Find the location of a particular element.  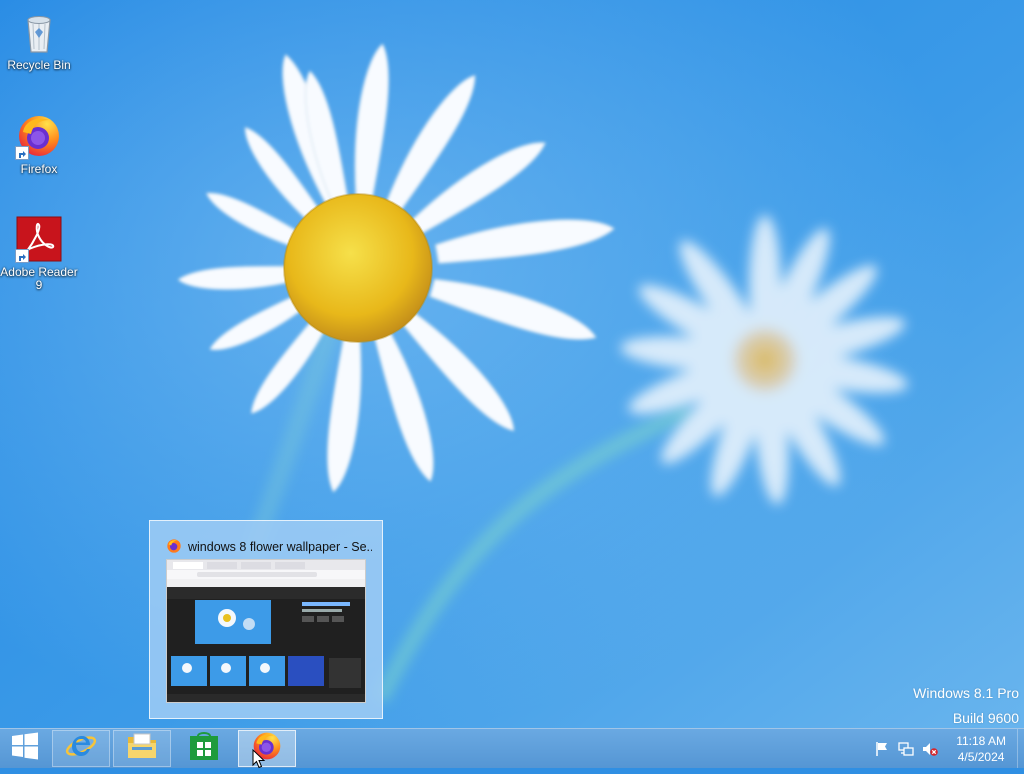

file-explorer-icon is located at coordinates (142, 748).